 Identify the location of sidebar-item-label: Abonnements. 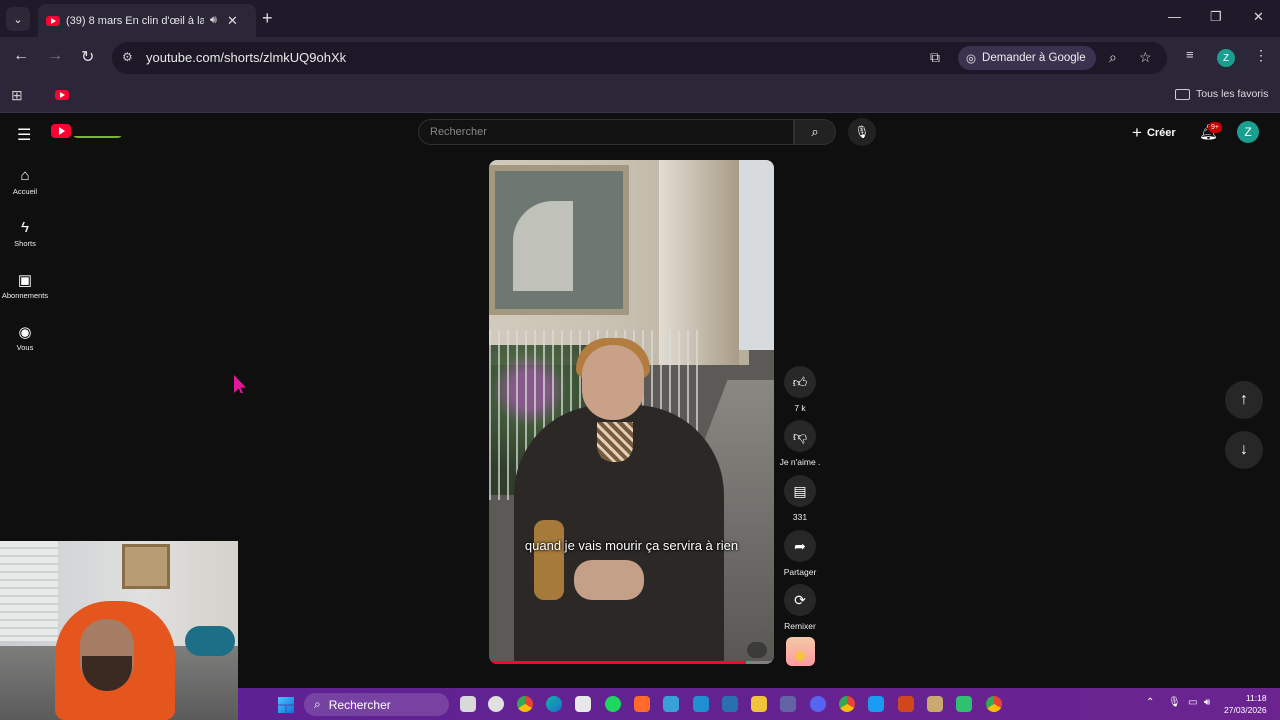
(25, 295).